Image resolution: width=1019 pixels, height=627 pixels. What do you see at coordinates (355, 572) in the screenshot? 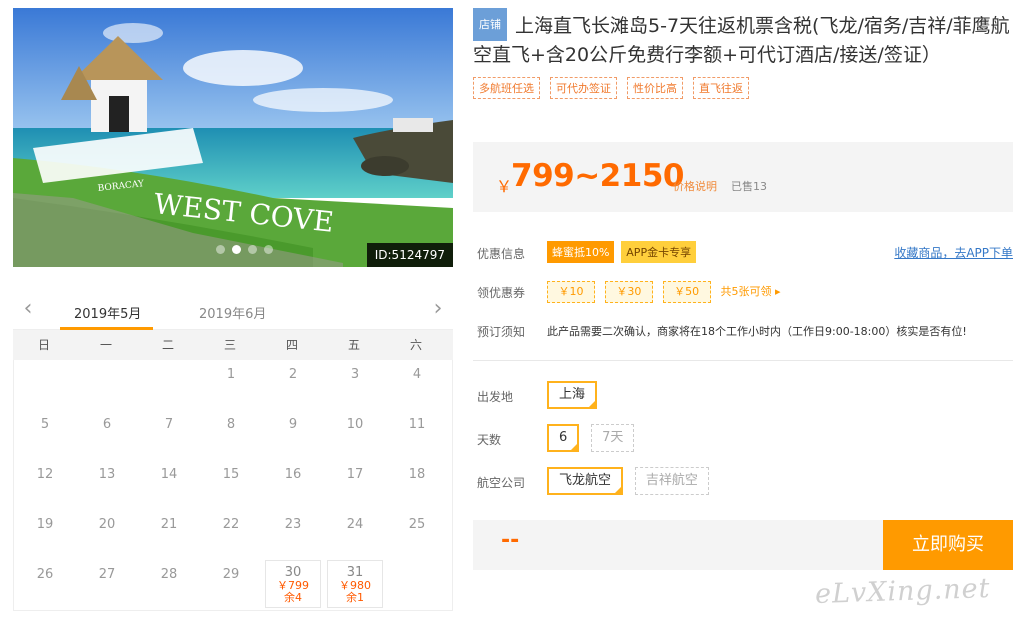
I see `day-number: 31` at bounding box center [355, 572].